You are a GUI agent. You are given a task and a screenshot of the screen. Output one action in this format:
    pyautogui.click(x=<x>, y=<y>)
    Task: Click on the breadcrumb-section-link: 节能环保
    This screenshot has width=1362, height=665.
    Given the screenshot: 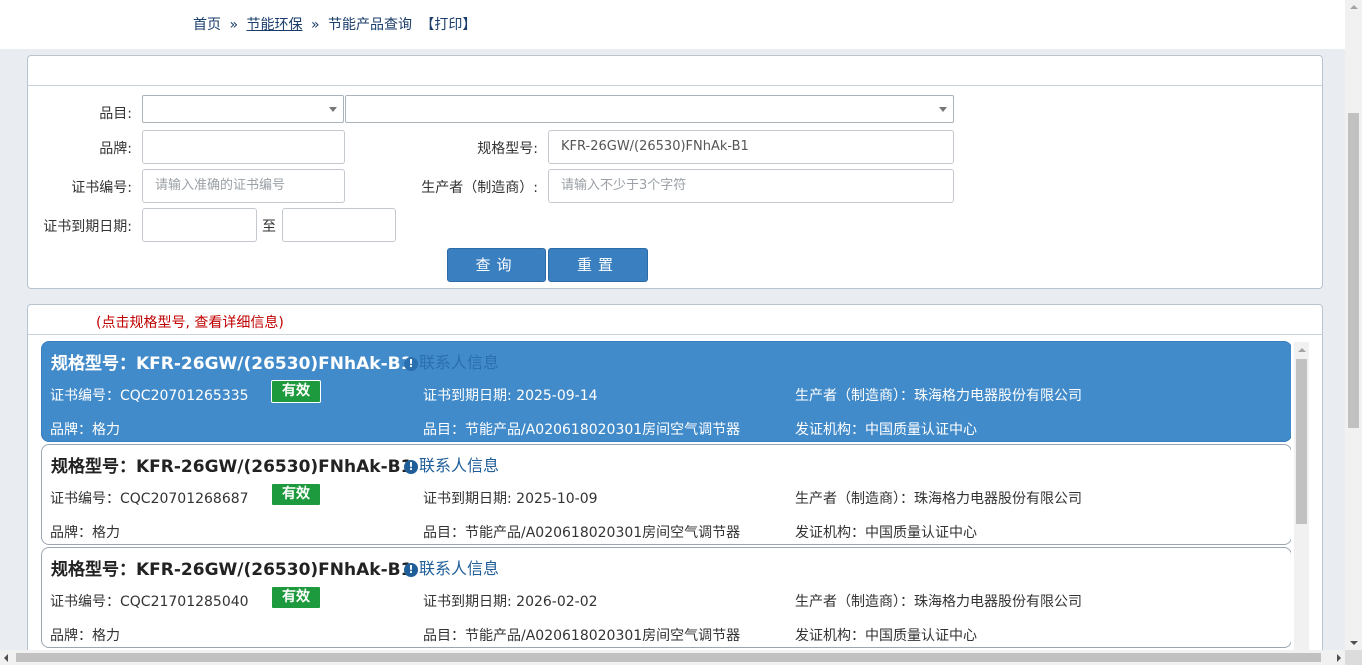 What is the action you would take?
    pyautogui.click(x=274, y=25)
    